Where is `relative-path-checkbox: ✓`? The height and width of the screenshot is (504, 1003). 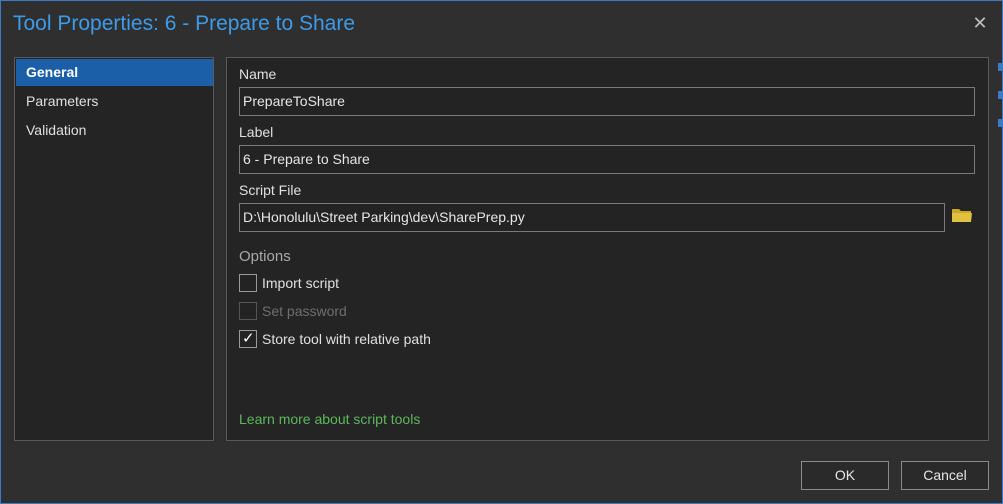 relative-path-checkbox: ✓ is located at coordinates (248, 339).